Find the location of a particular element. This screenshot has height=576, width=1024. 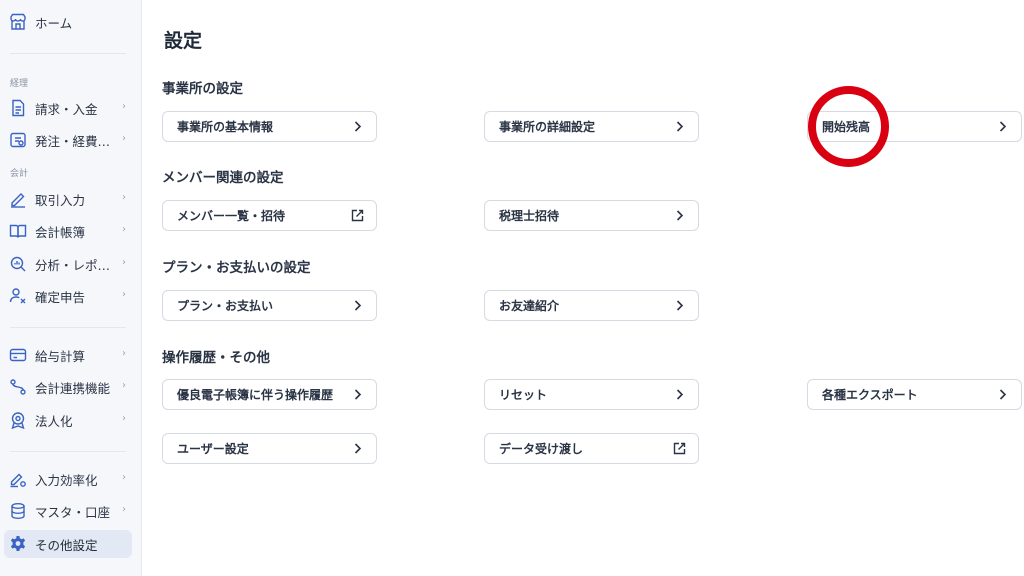

office-basic-info-button: 事業所の基本情報 is located at coordinates (269, 126).